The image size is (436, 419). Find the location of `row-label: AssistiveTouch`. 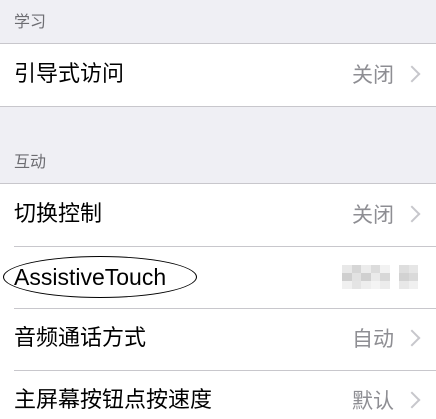

row-label: AssistiveTouch is located at coordinates (90, 277).